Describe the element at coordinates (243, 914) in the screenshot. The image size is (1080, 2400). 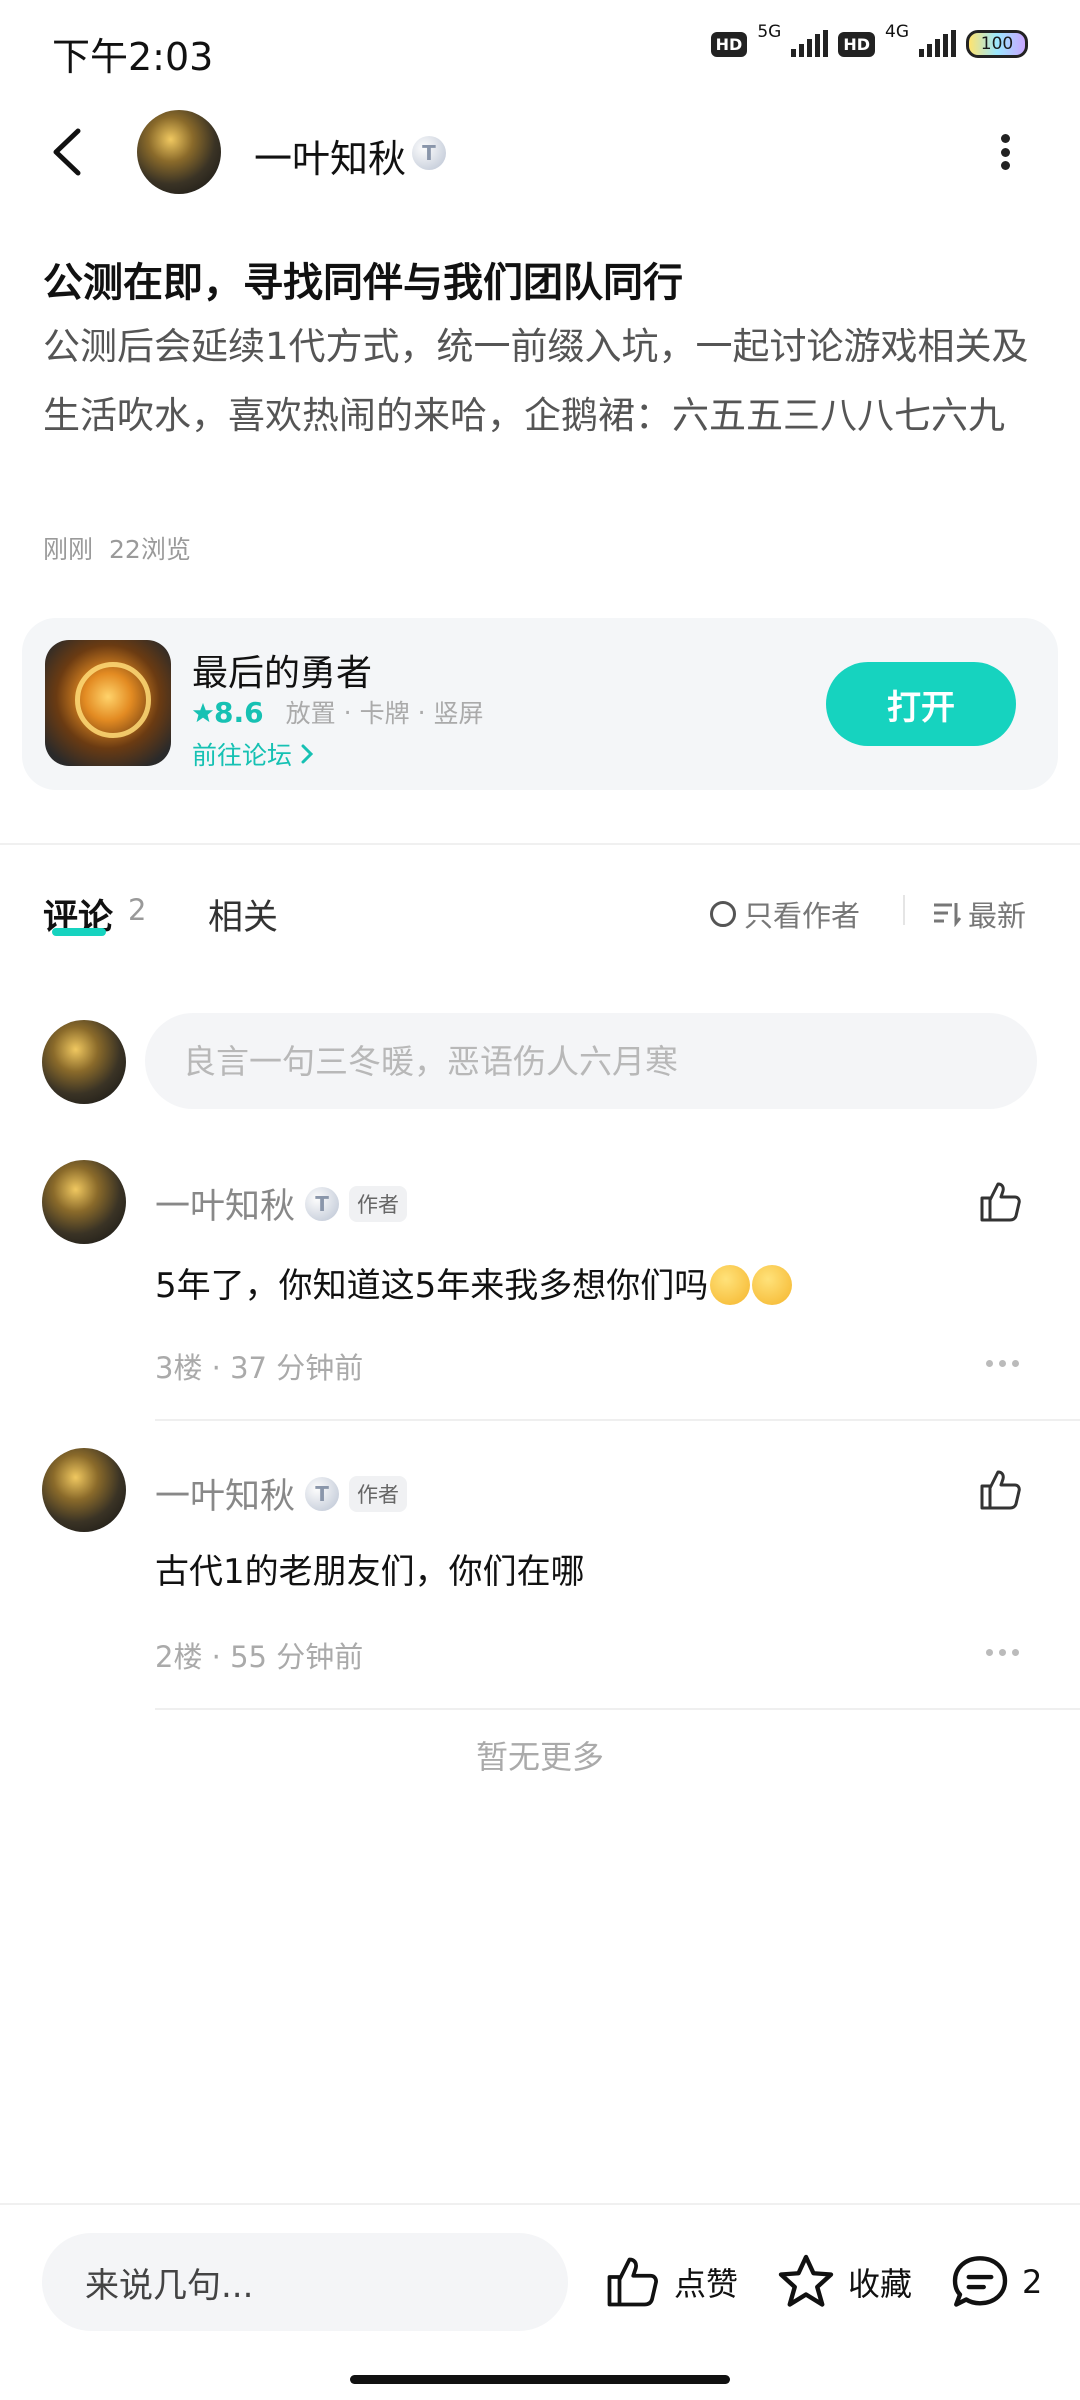
I see `tab-related: 相关` at that location.